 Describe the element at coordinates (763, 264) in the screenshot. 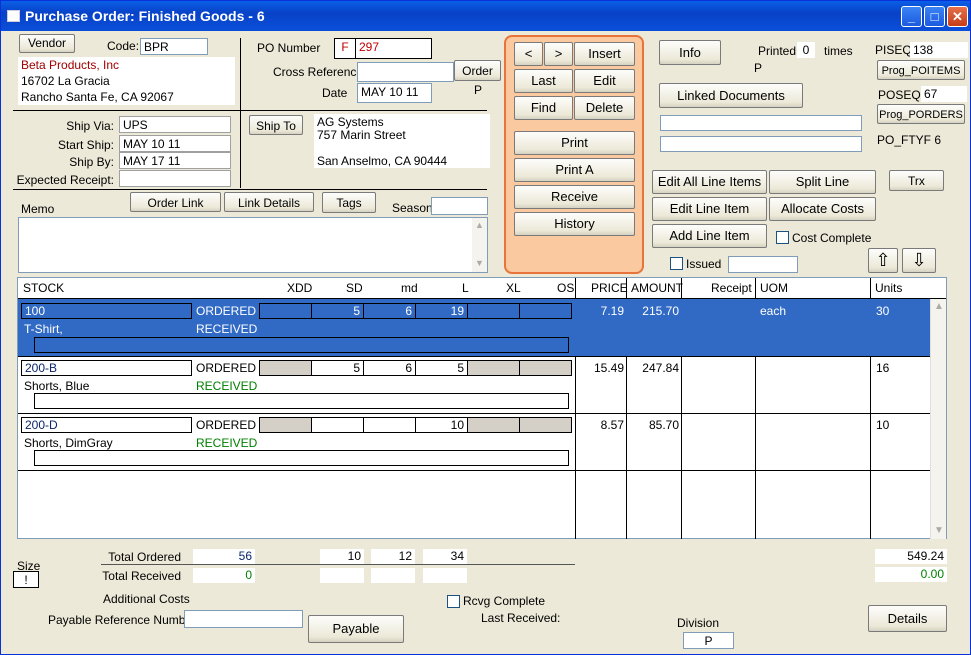

I see `issued-field` at that location.